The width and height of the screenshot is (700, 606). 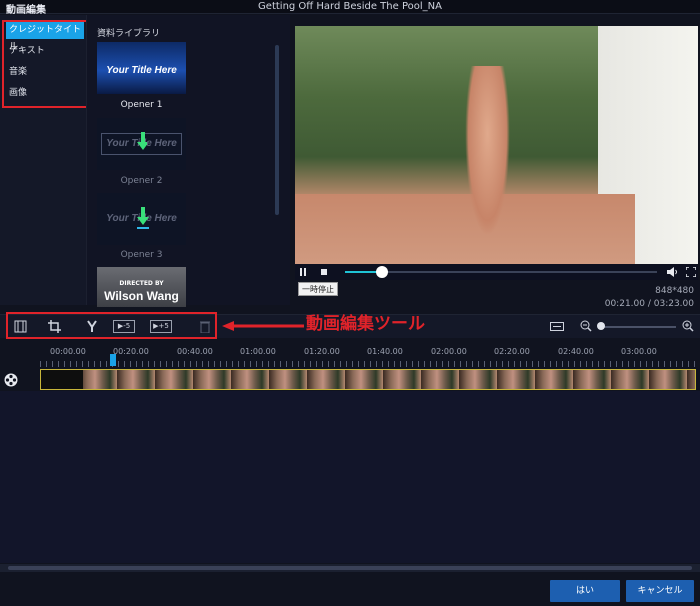 I want to click on file-title: Getting Off Hard Beside The Pool_NA, so click(x=350, y=6).